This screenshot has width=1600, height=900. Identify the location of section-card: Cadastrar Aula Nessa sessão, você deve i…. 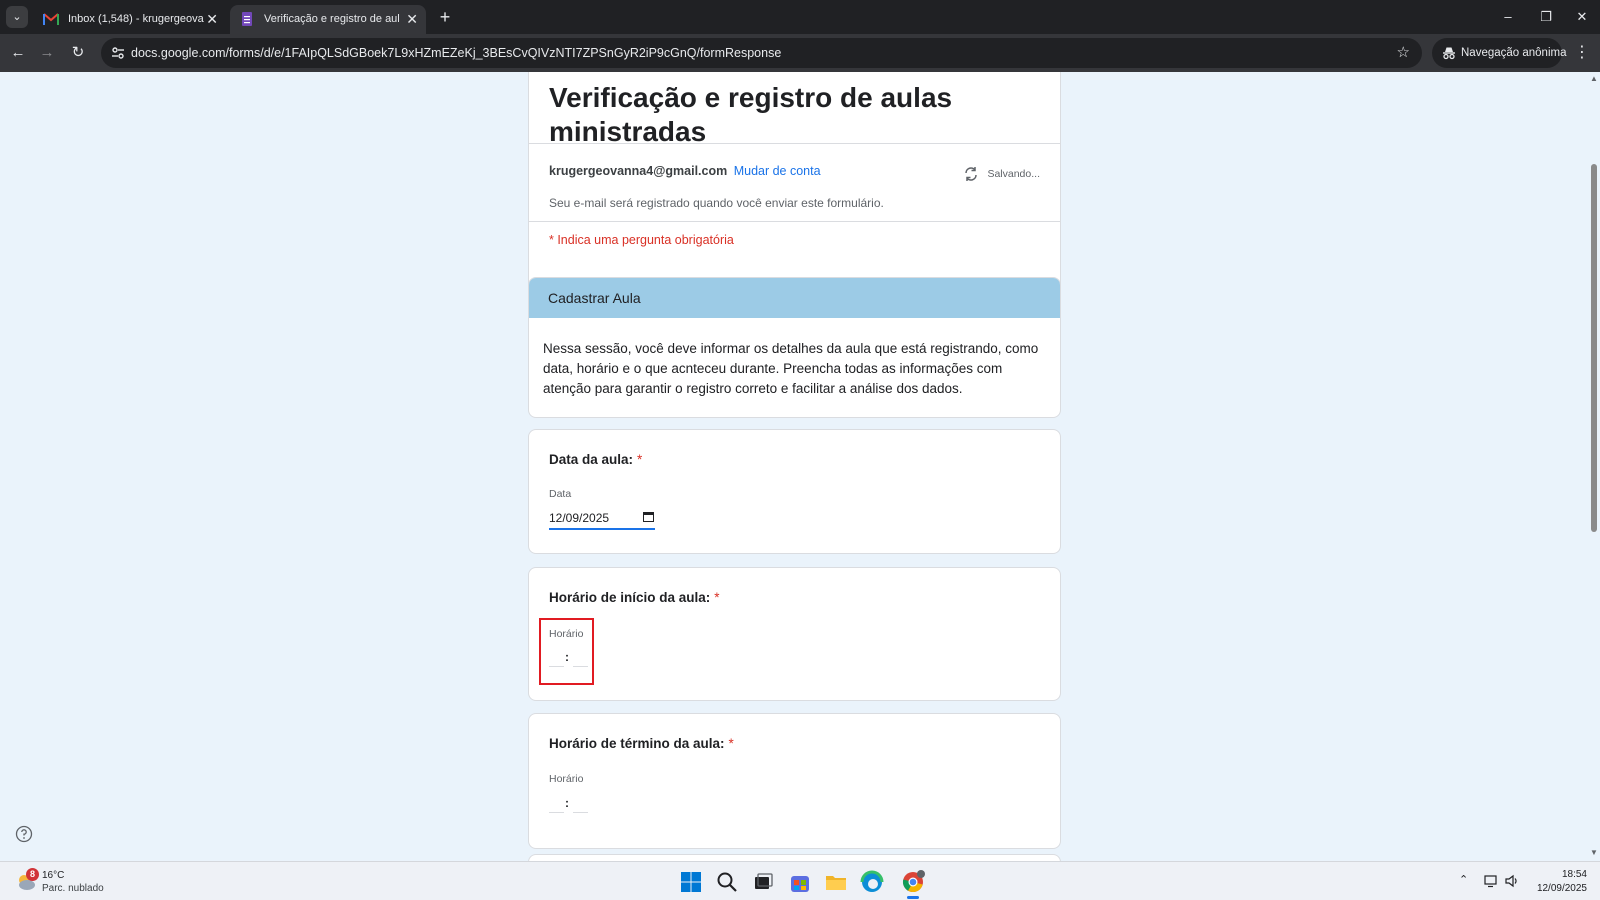
(794, 347).